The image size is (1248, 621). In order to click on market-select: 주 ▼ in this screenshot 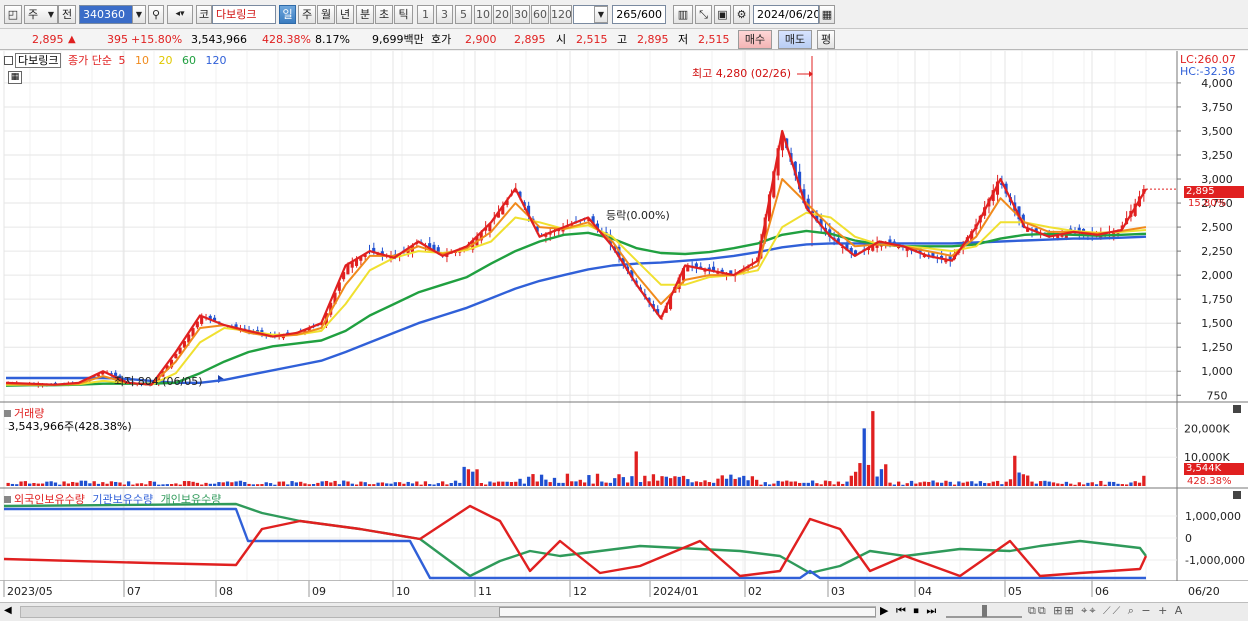, I will do `click(41, 14)`.